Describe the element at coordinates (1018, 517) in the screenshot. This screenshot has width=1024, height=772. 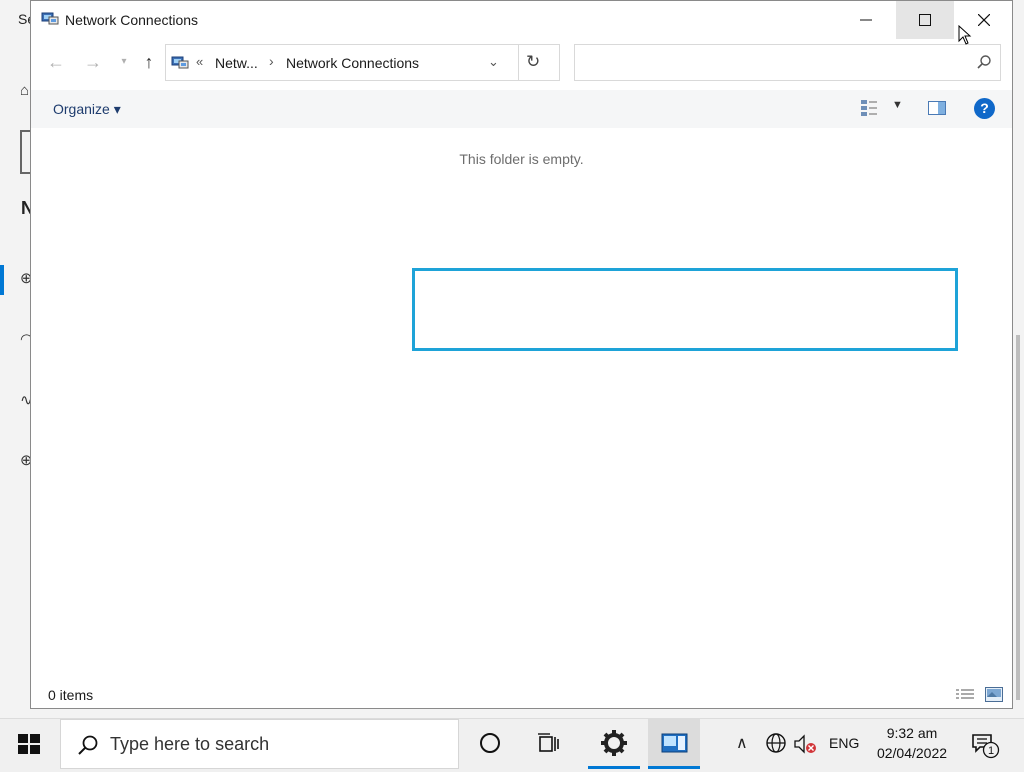
I see `background-scrollbar` at that location.